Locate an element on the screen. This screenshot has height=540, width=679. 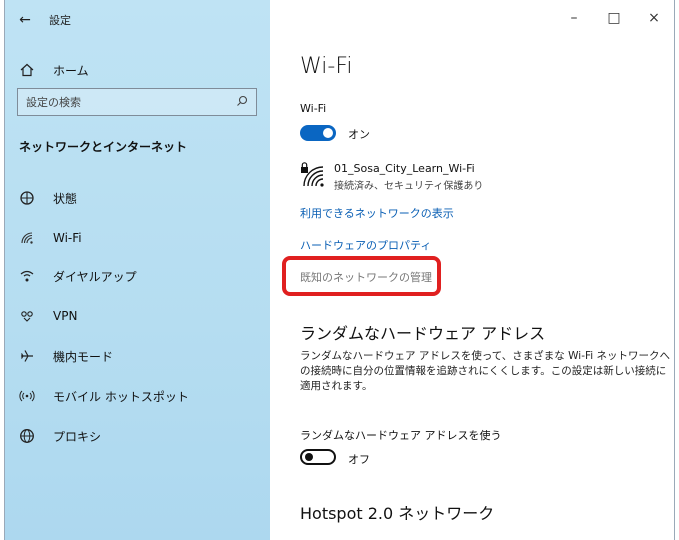
sidebar-item-label: 機内モード is located at coordinates (83, 356).